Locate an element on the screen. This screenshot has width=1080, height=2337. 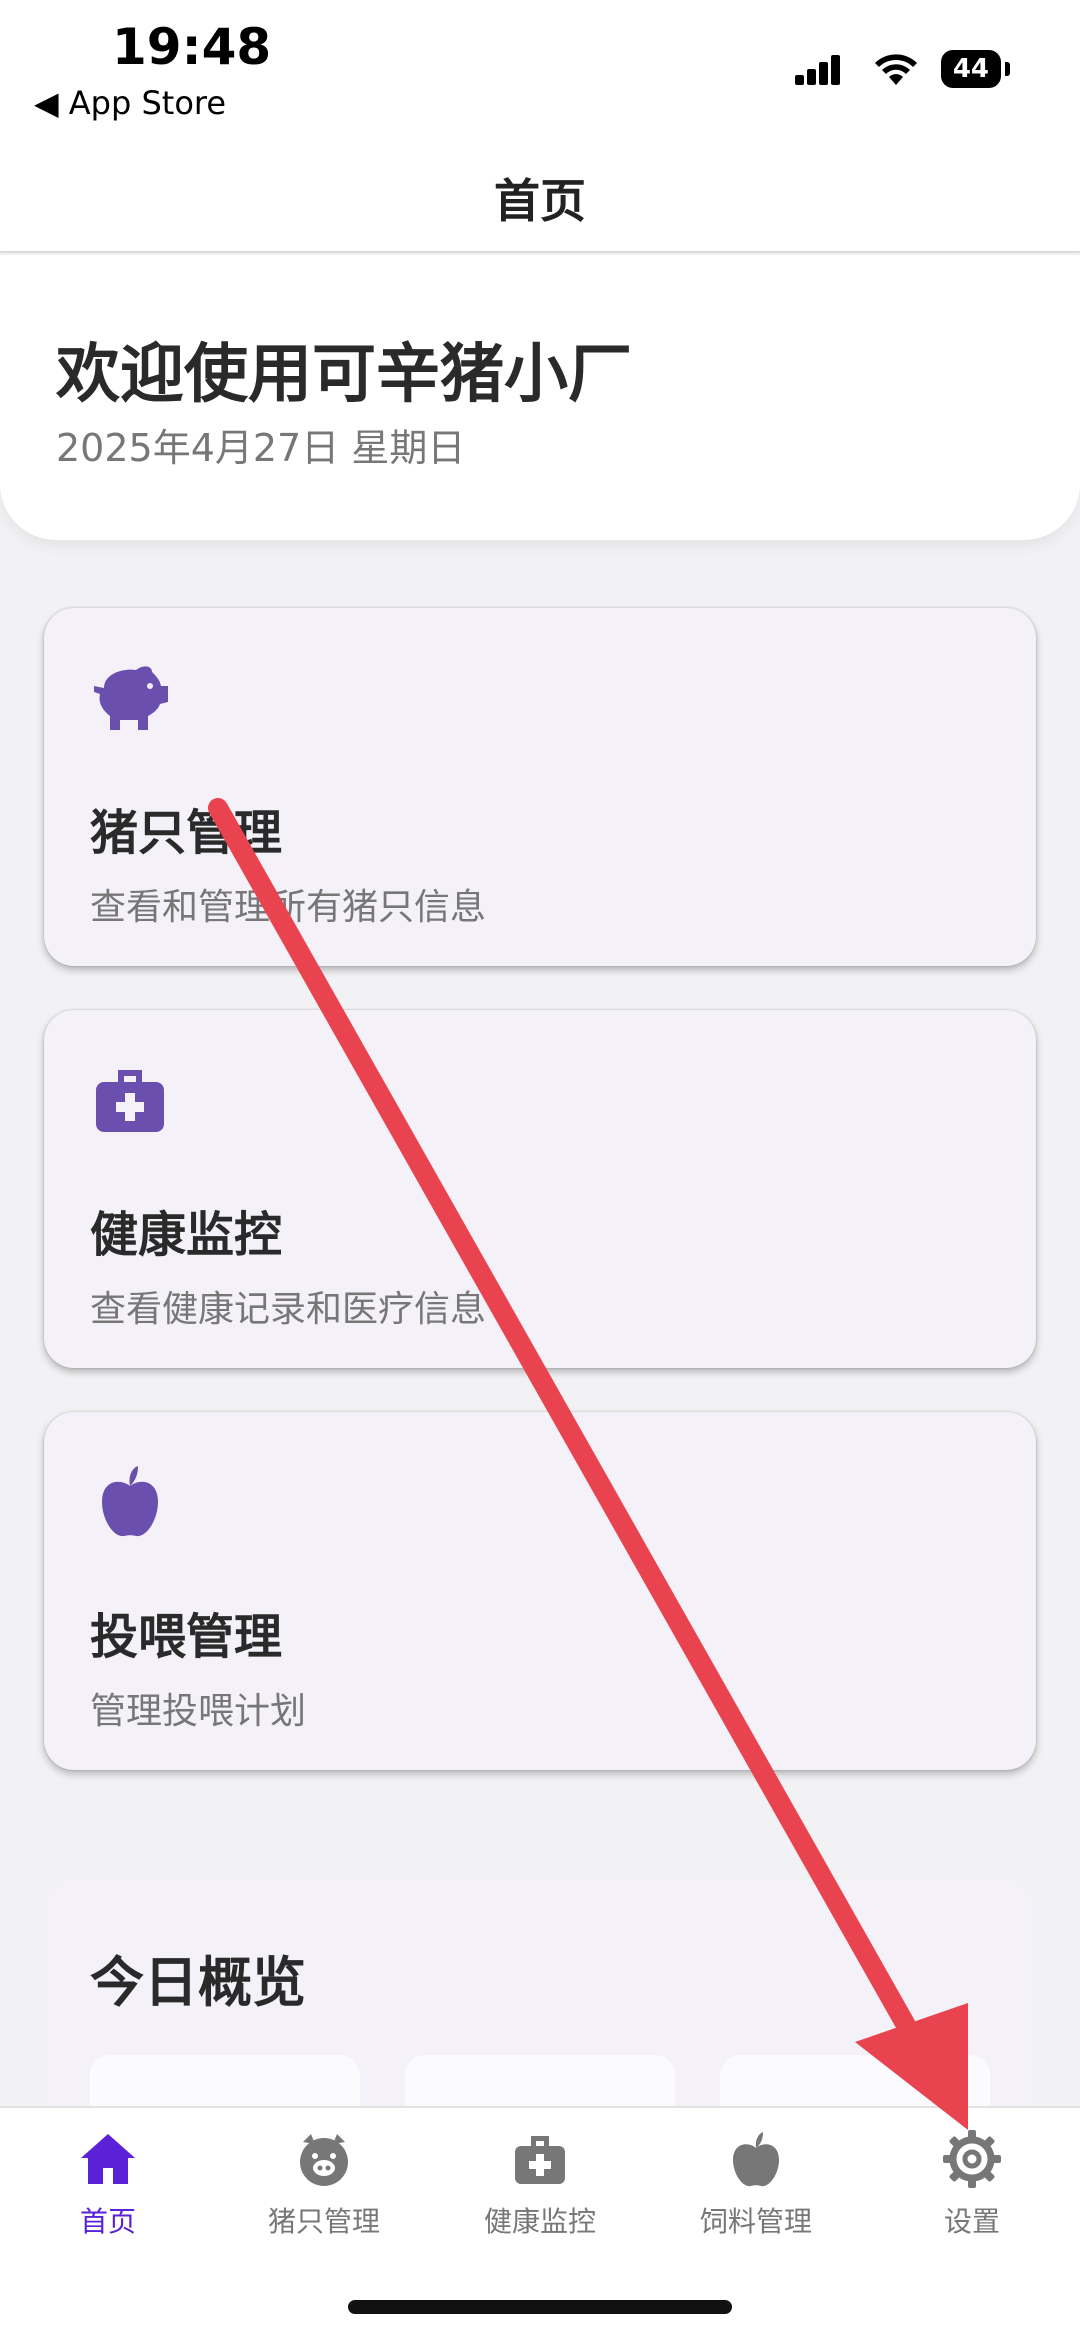
overview-title: 今日概览 is located at coordinates (198, 1982).